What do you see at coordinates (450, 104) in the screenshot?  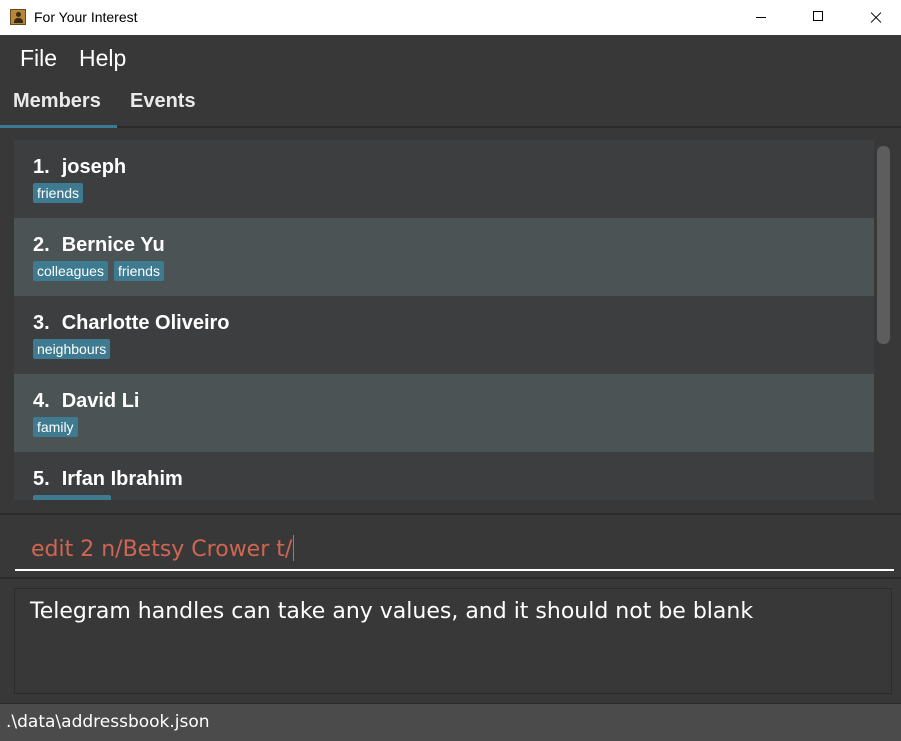 I see `tab-bar: Members Events` at bounding box center [450, 104].